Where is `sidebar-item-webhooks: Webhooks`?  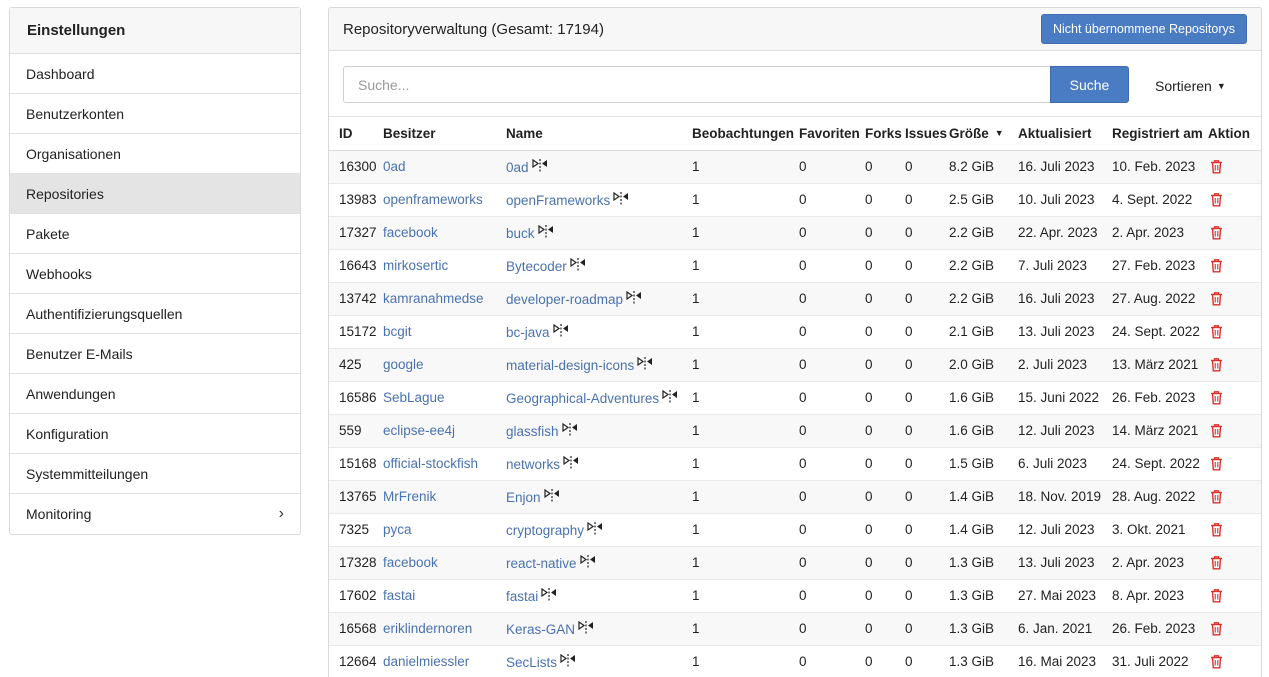 sidebar-item-webhooks: Webhooks is located at coordinates (155, 274).